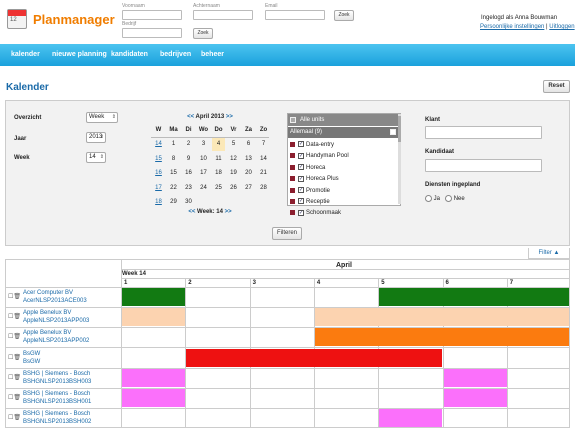 Image resolution: width=575 pixels, height=428 pixels. What do you see at coordinates (72, 382) in the screenshot?
I see `row-code-link: BSHGNLSP2013BSH003` at bounding box center [72, 382].